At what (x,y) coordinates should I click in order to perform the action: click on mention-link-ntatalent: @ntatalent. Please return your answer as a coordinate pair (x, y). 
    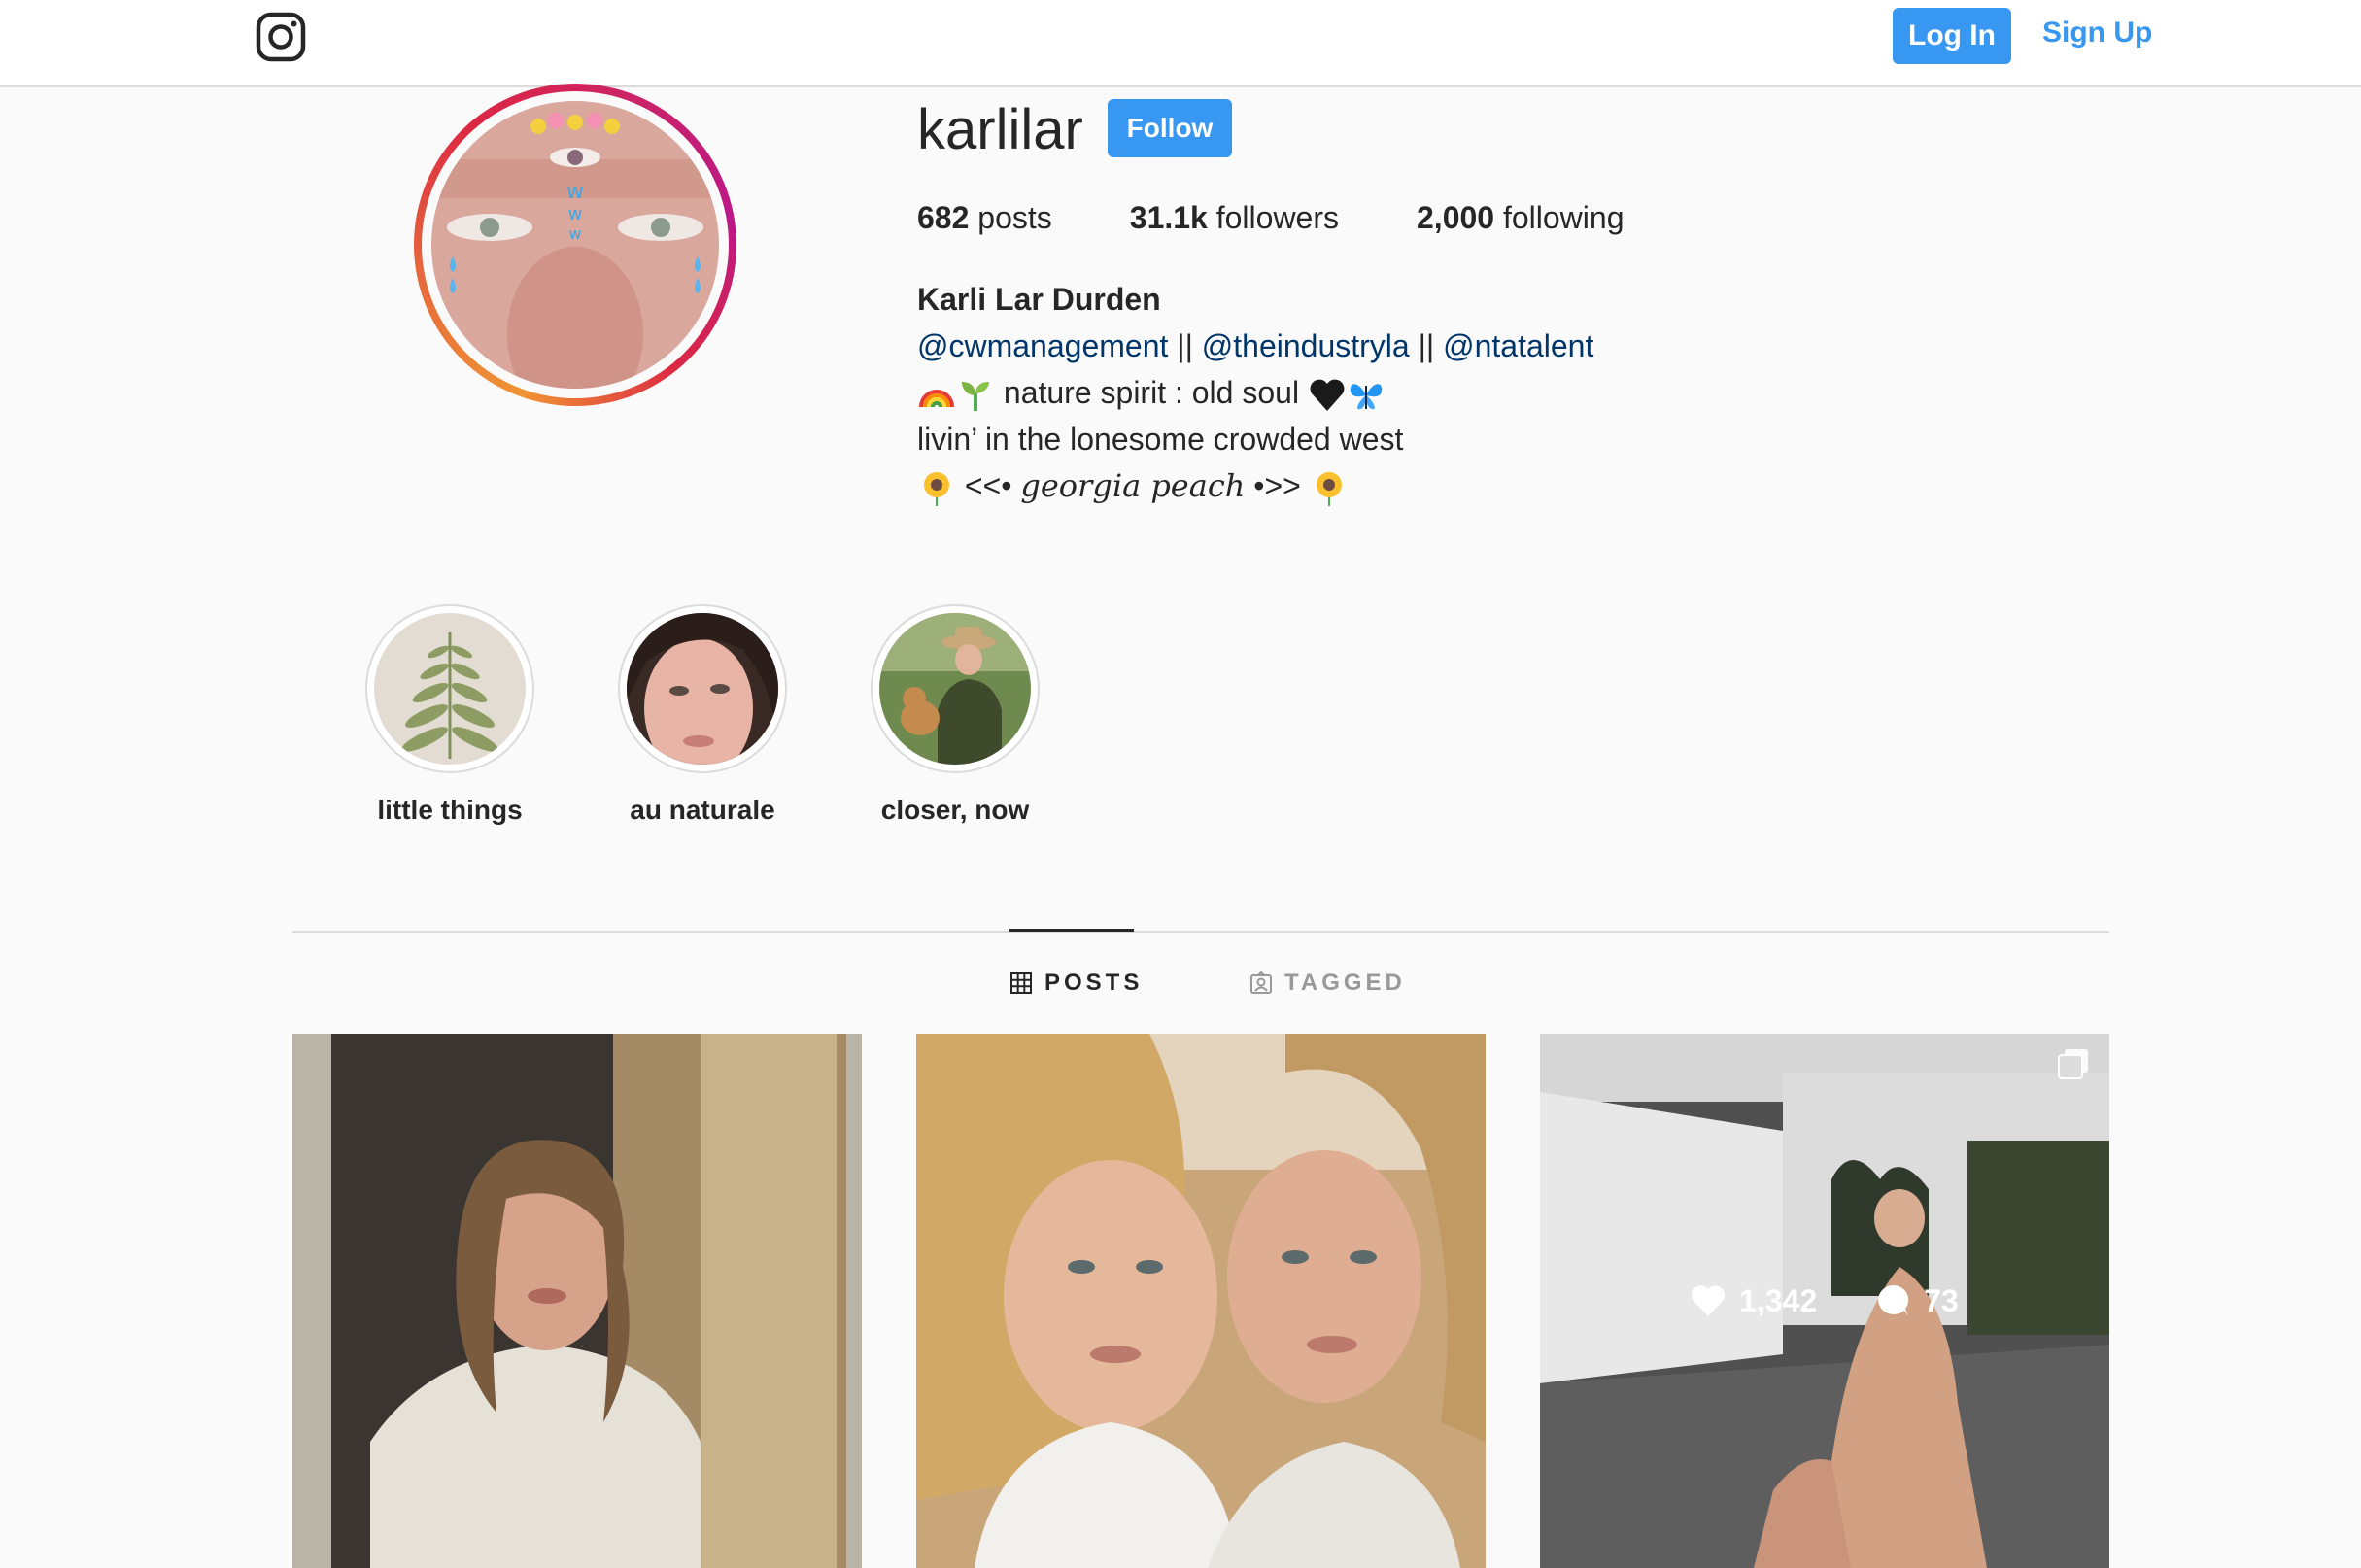
    Looking at the image, I should click on (1518, 345).